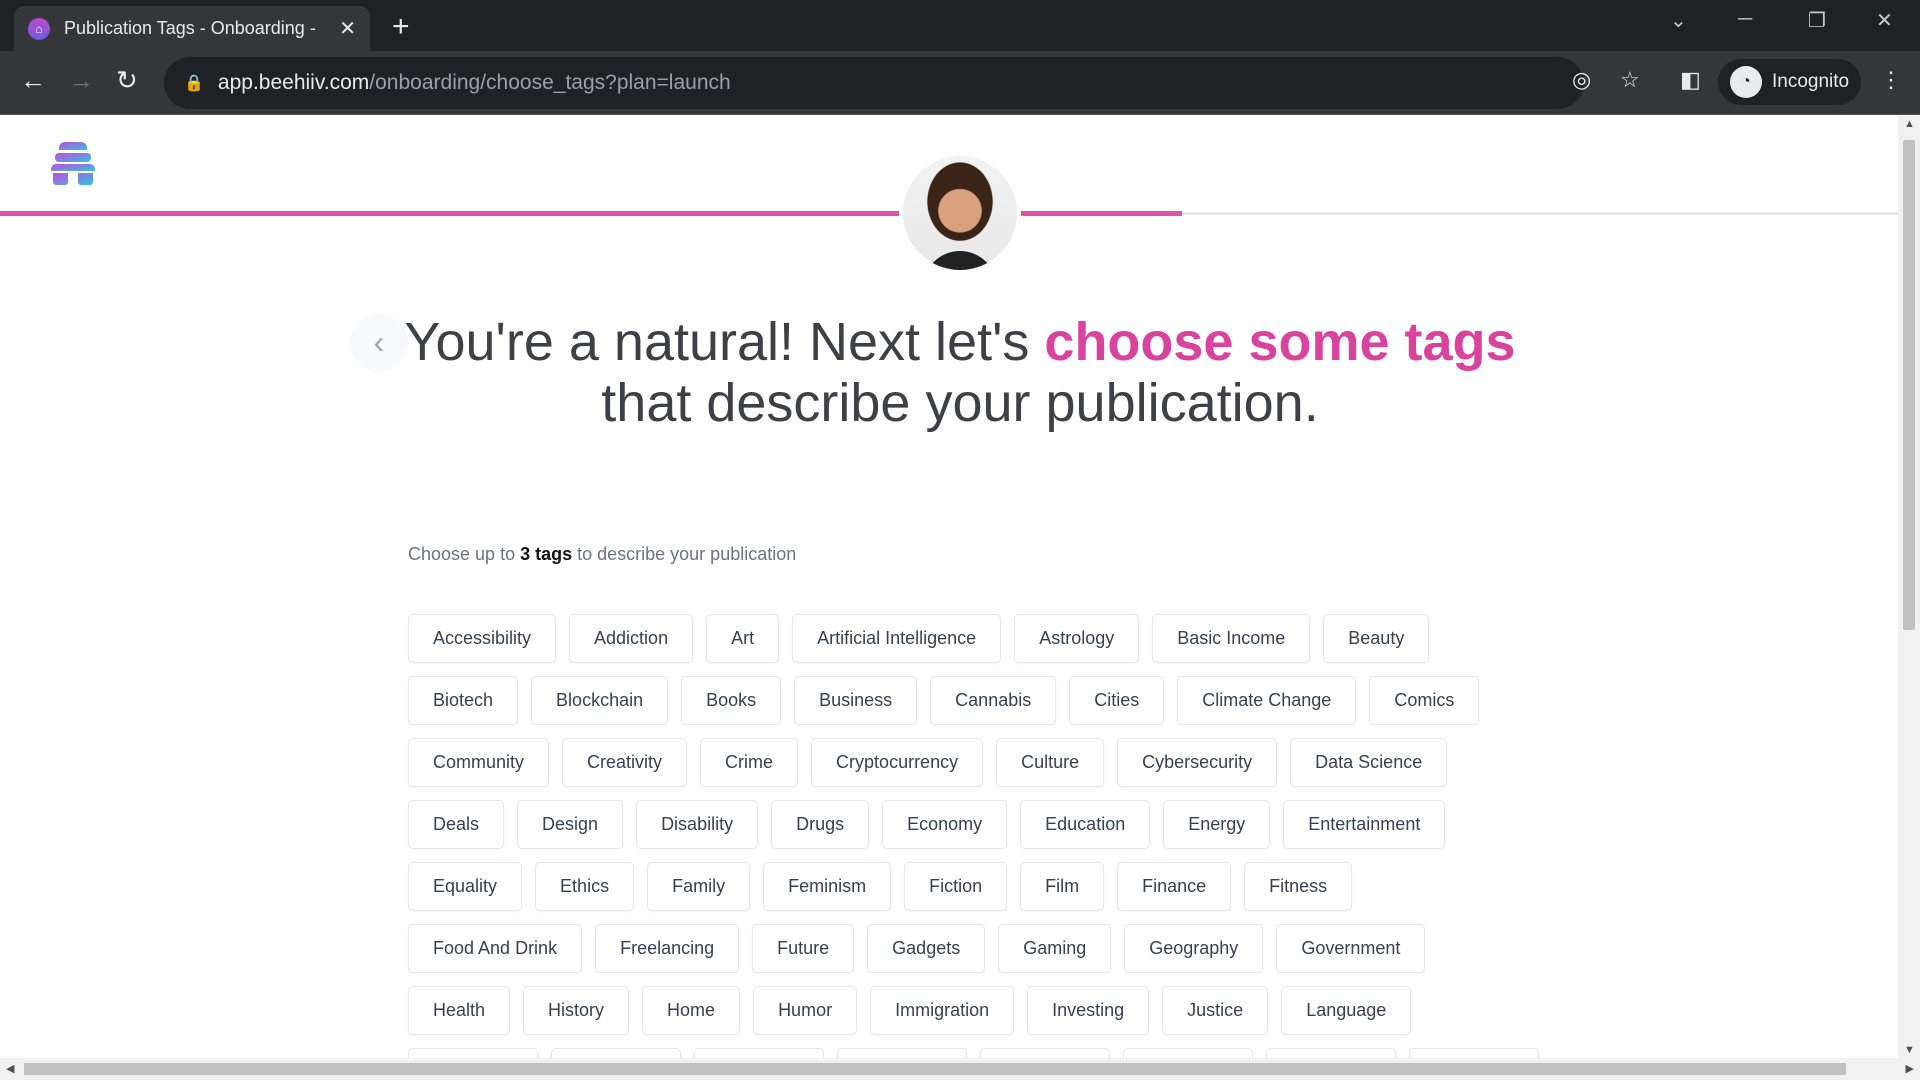 The height and width of the screenshot is (1080, 1920). I want to click on back-icon: ←, so click(33, 80).